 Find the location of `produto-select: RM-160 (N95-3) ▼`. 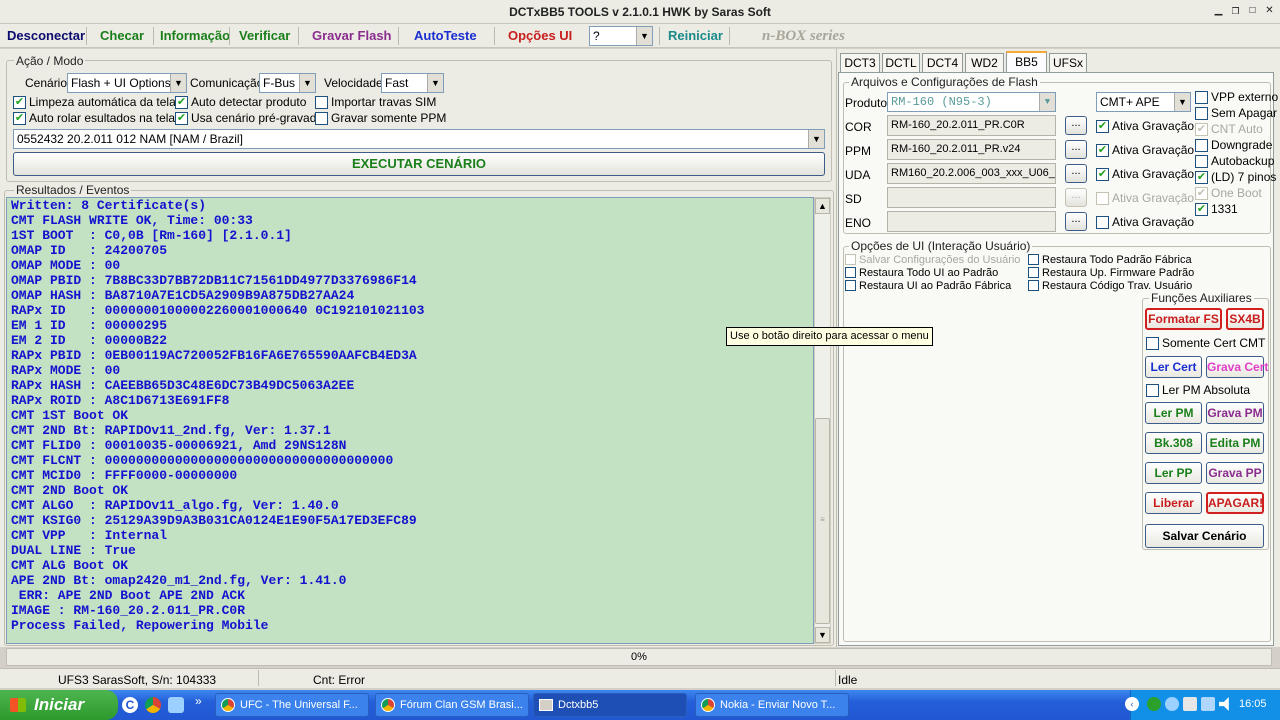

produto-select: RM-160 (N95-3) ▼ is located at coordinates (971, 102).